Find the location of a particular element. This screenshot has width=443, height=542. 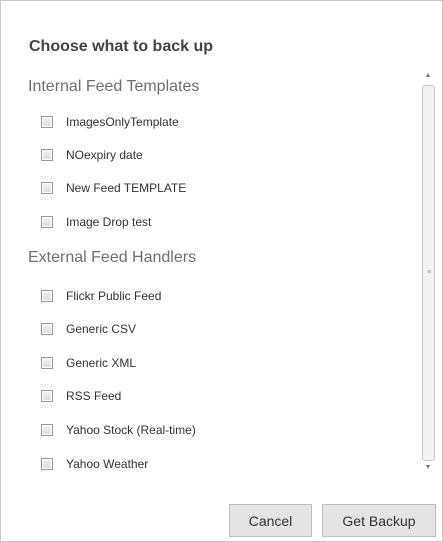

list-item: ImagesOnlyTemplate is located at coordinates (110, 122).